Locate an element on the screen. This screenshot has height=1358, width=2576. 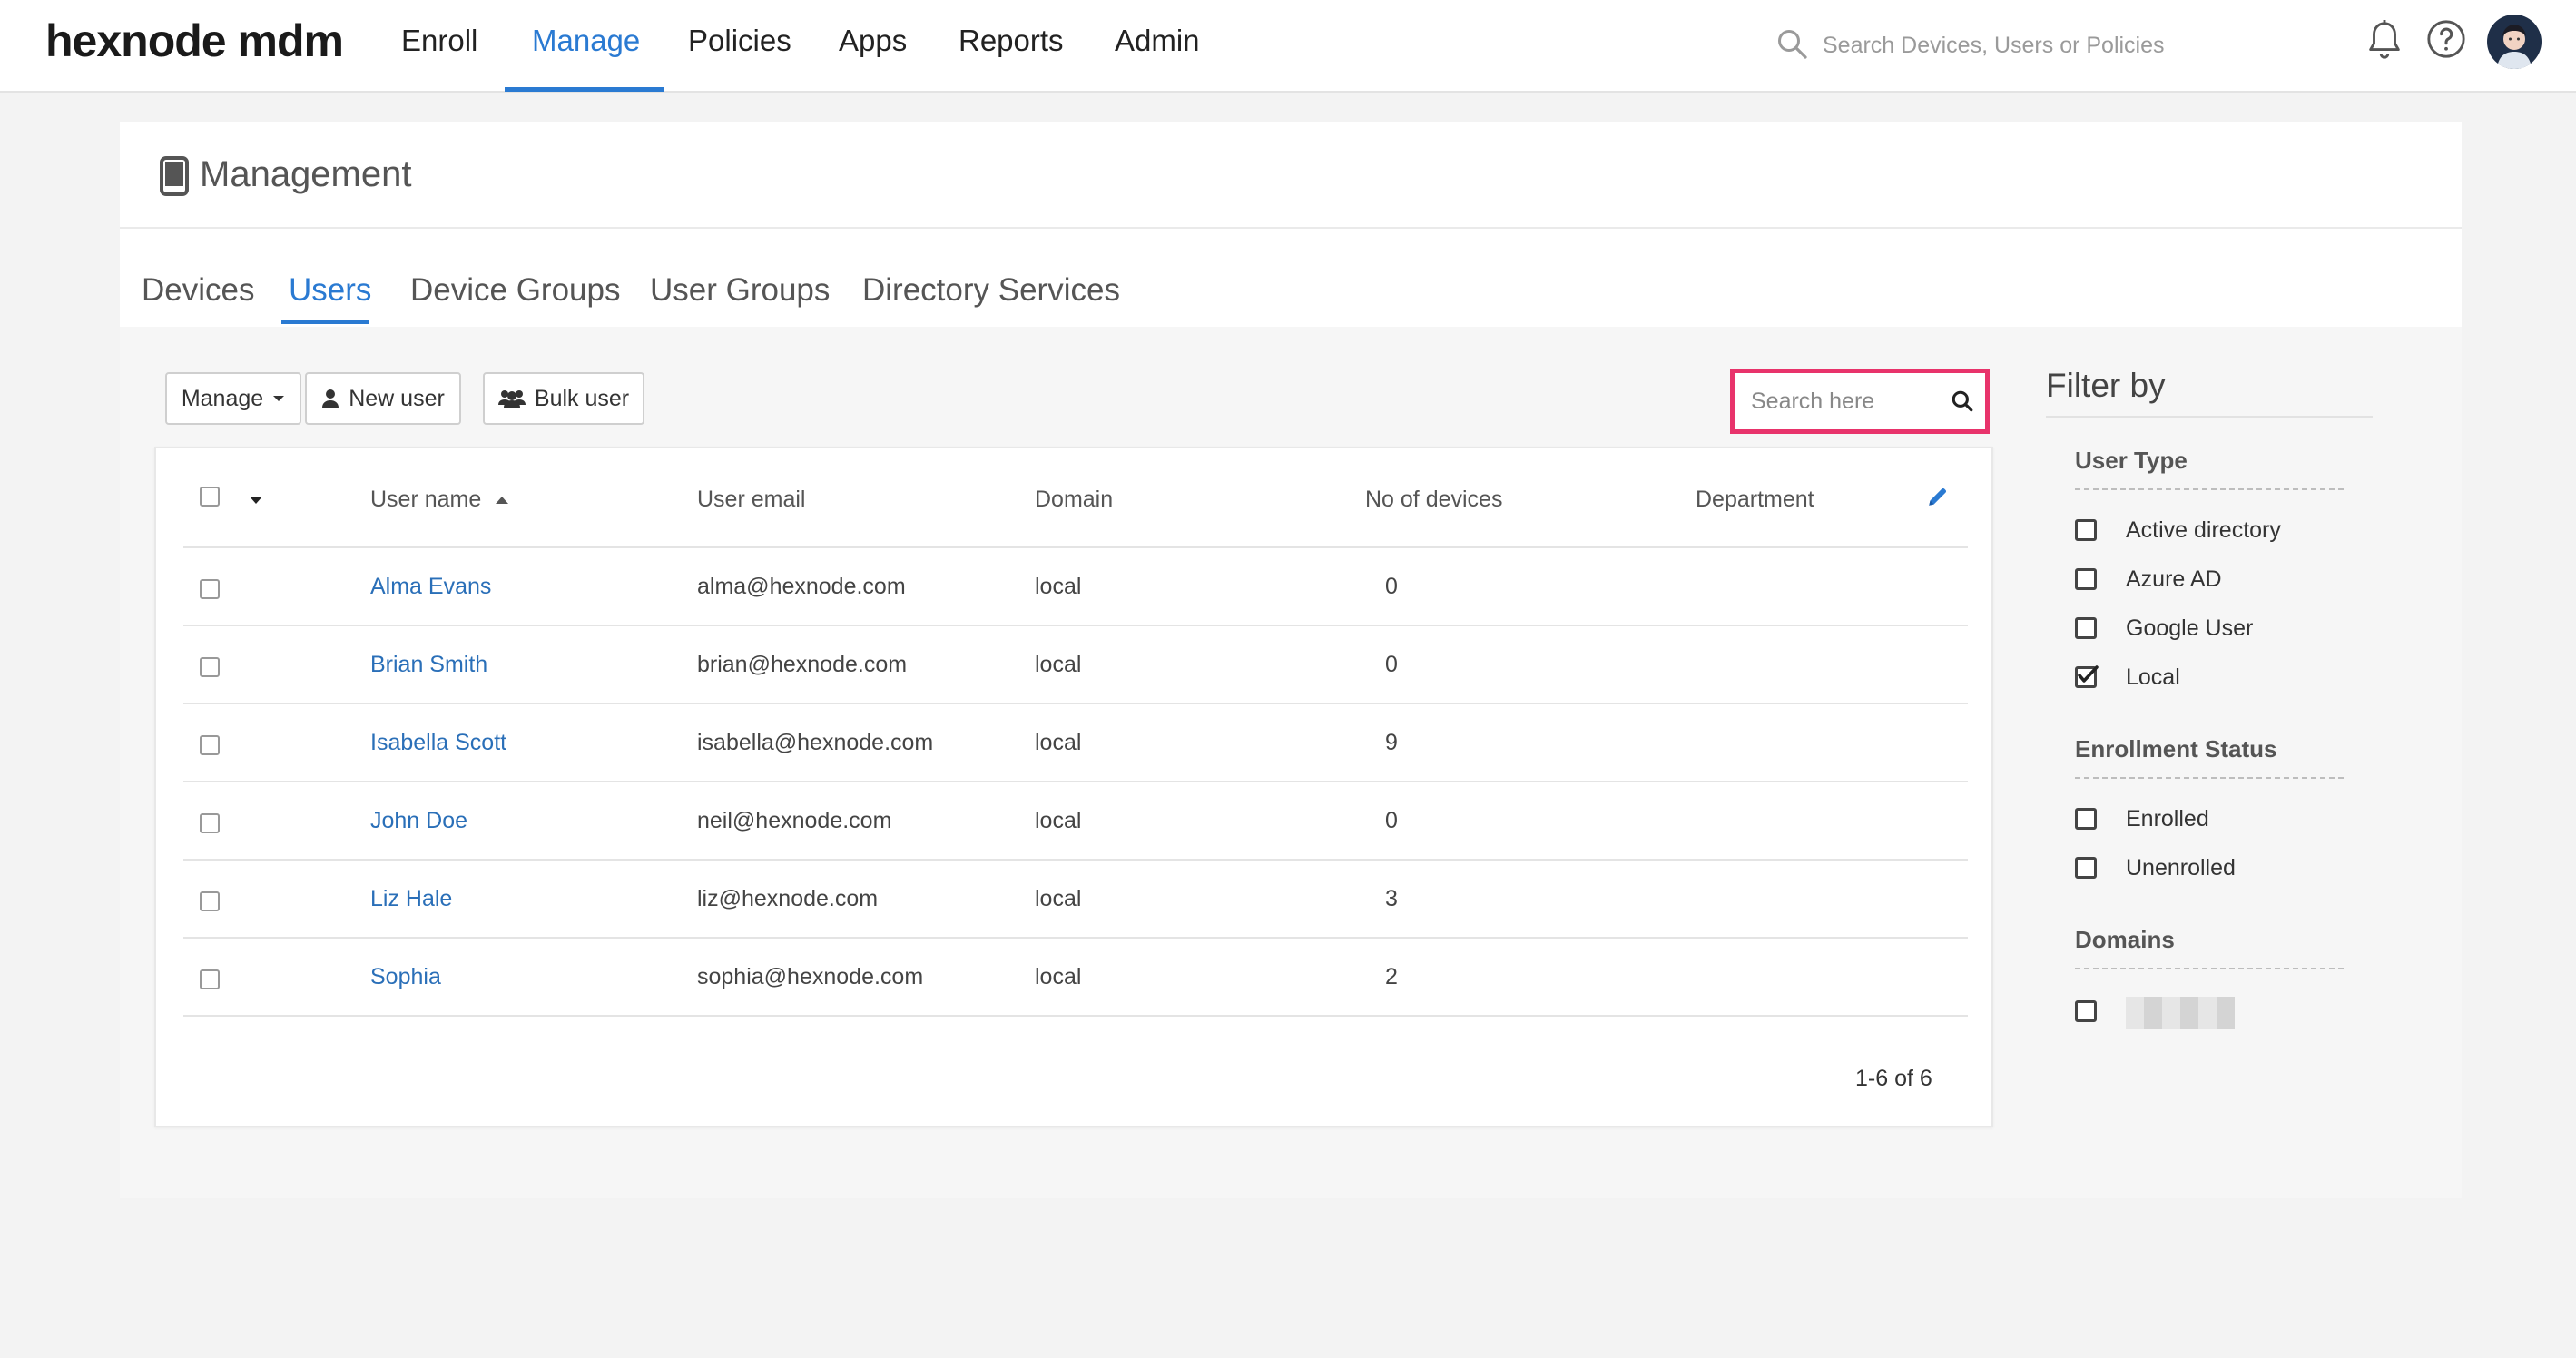
user-email: alma@hexnode.com is located at coordinates (801, 587).